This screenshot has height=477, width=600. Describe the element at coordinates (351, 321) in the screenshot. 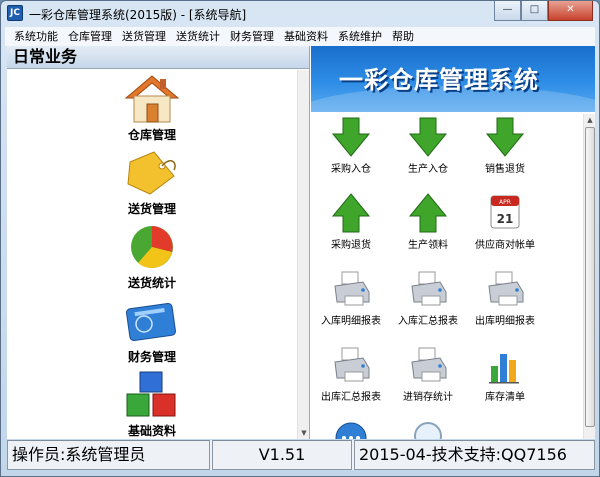

I see `inbound-detail-report-label: 入库明细报表` at that location.